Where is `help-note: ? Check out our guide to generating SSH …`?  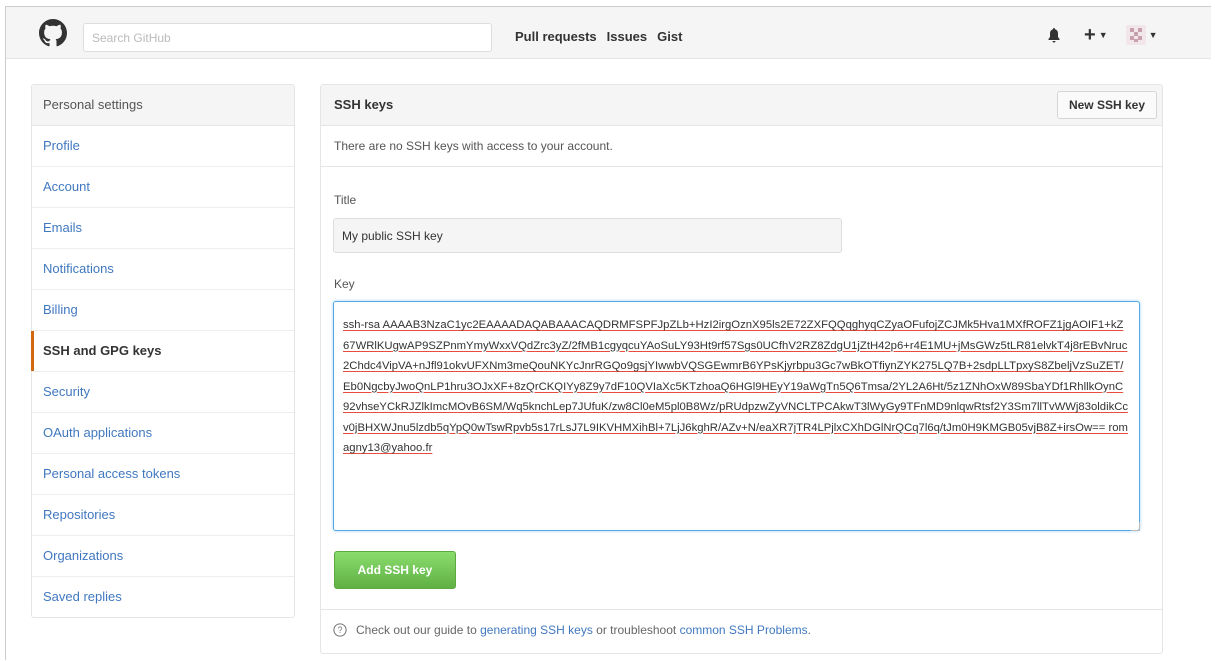
help-note: ? Check out our guide to generating SSH … is located at coordinates (741, 629).